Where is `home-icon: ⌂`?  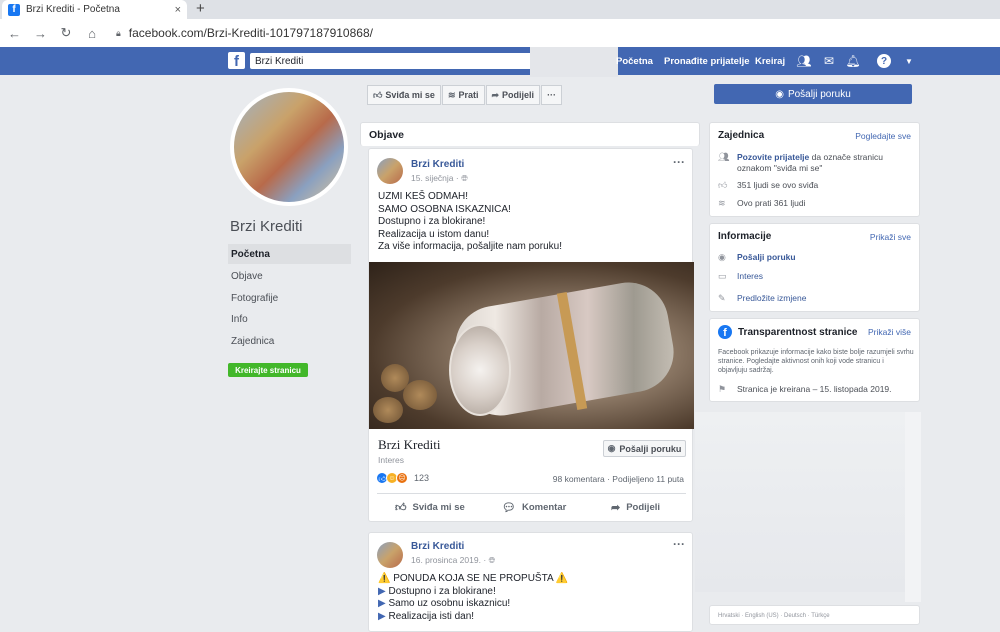
home-icon: ⌂ is located at coordinates (92, 33).